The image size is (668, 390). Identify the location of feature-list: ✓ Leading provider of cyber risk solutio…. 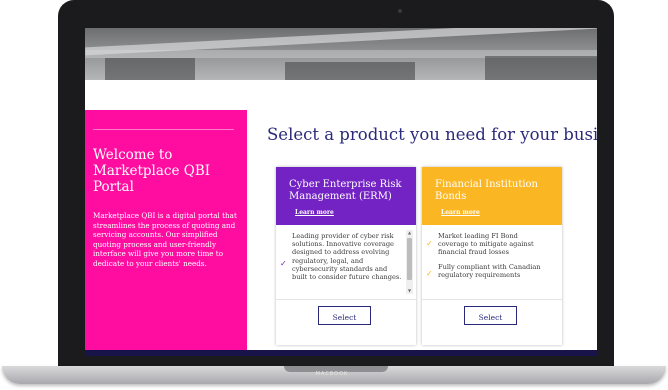
(346, 262).